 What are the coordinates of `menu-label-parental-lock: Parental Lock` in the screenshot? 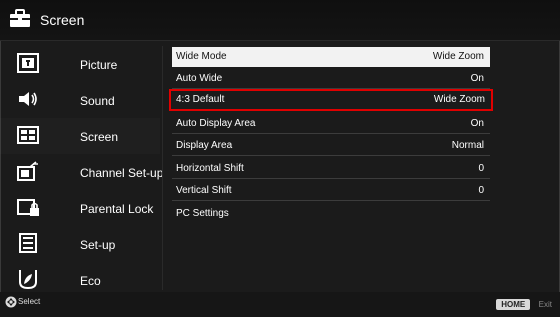 It's located at (117, 209).